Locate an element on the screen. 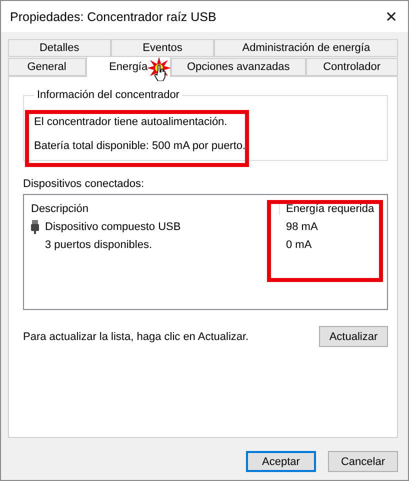 The image size is (409, 481). tab: Eventos is located at coordinates (162, 48).